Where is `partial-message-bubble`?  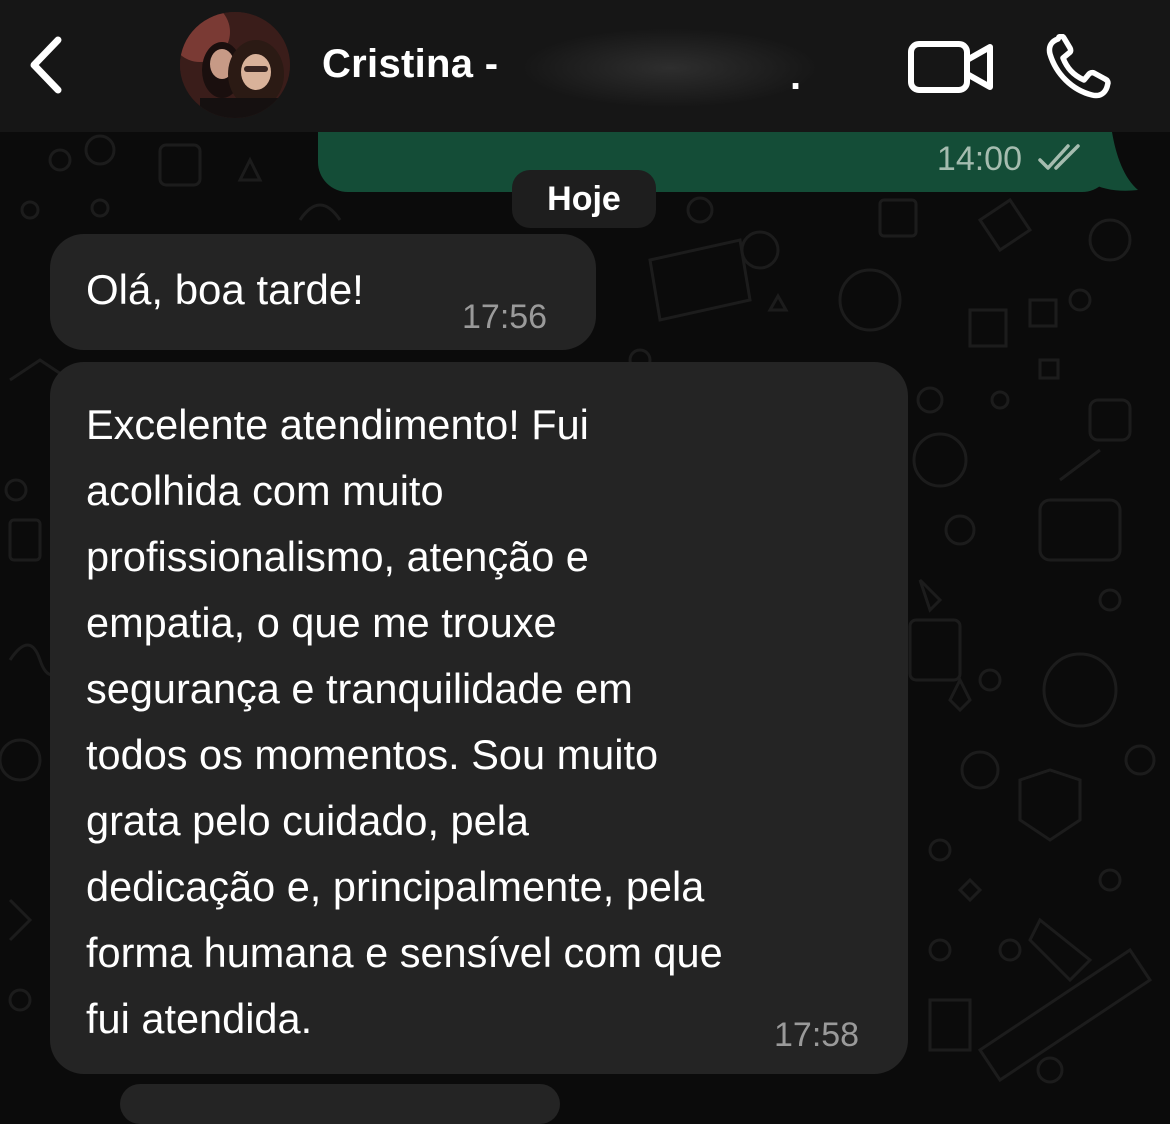 partial-message-bubble is located at coordinates (340, 1104).